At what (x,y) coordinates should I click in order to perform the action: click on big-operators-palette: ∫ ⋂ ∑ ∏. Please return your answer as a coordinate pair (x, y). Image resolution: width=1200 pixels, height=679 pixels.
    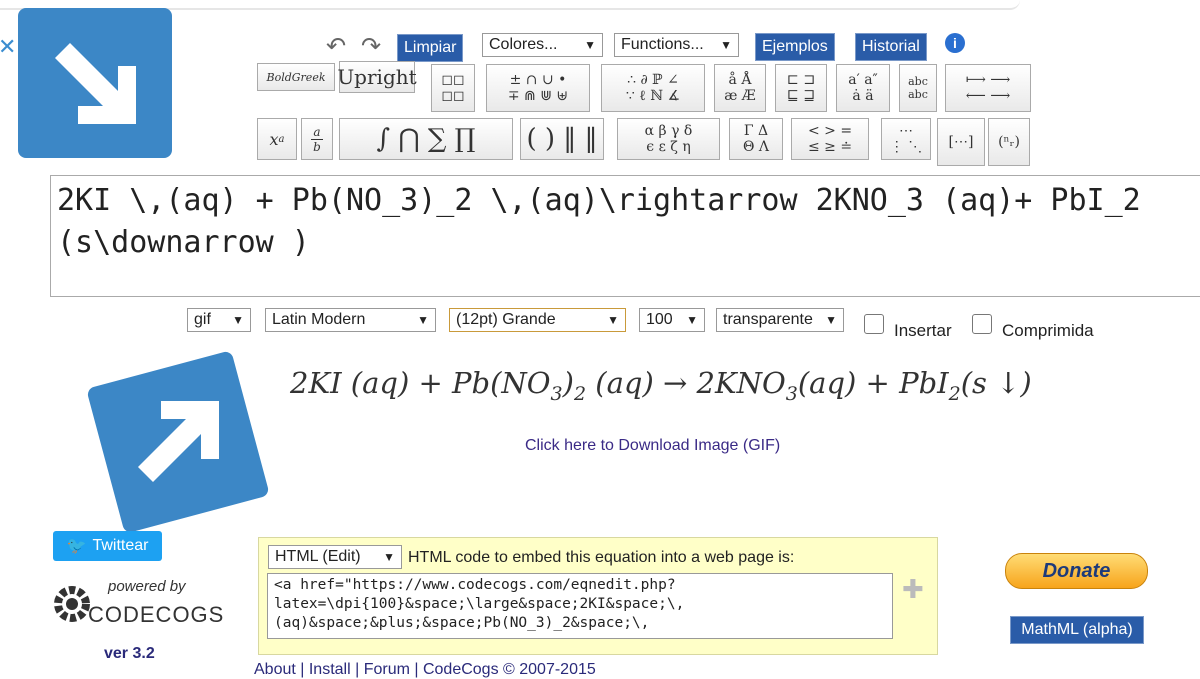
    Looking at the image, I should click on (426, 139).